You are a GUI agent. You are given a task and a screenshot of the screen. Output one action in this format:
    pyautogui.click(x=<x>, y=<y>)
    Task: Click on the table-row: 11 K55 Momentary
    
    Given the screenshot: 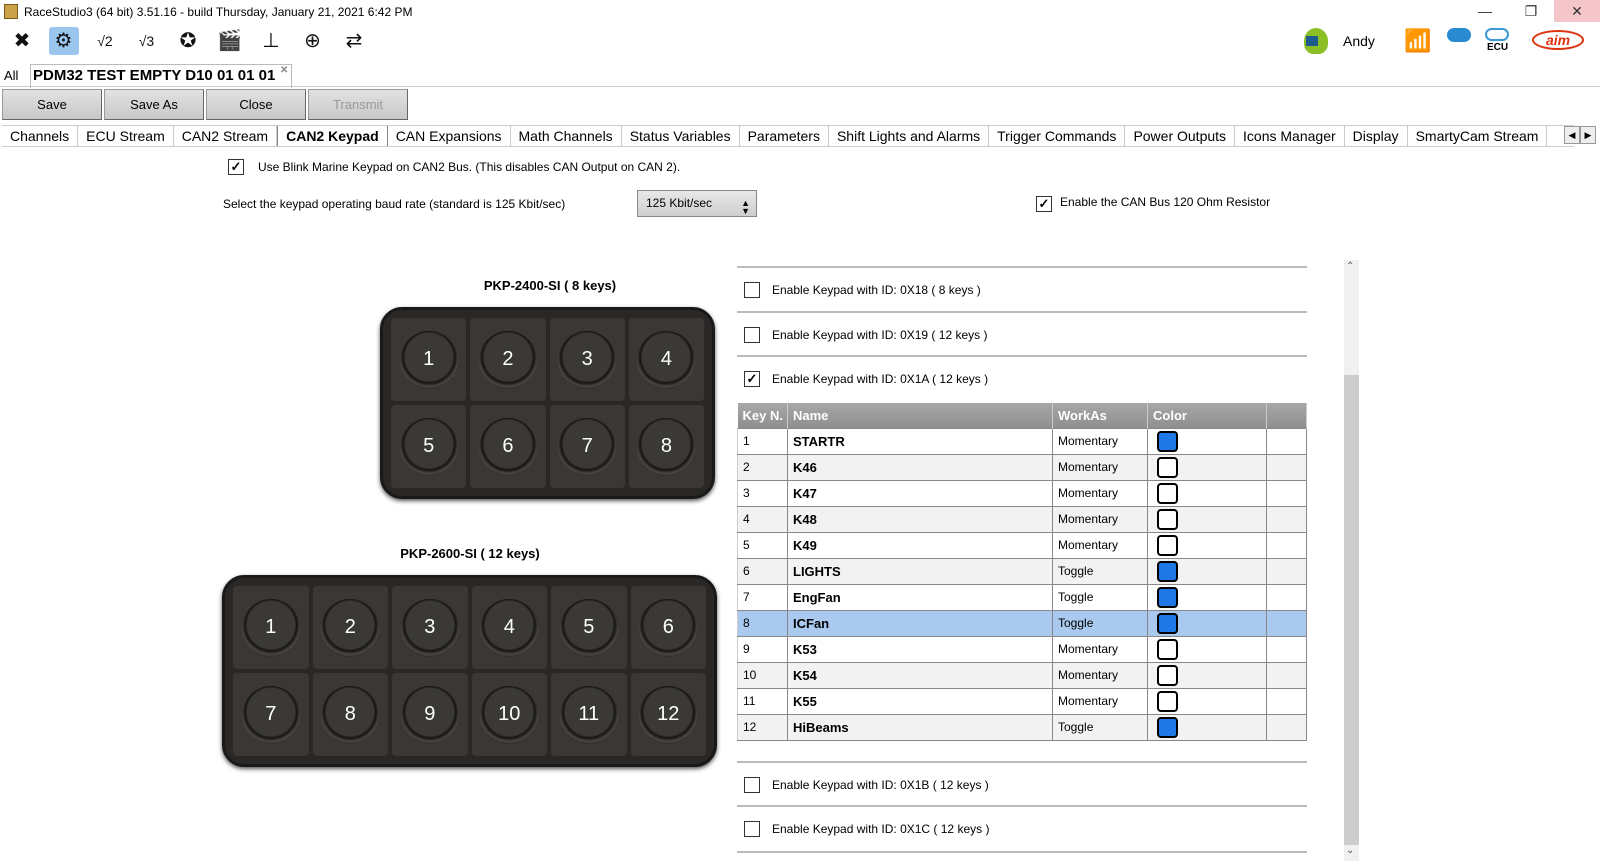 What is the action you would take?
    pyautogui.click(x=1022, y=701)
    